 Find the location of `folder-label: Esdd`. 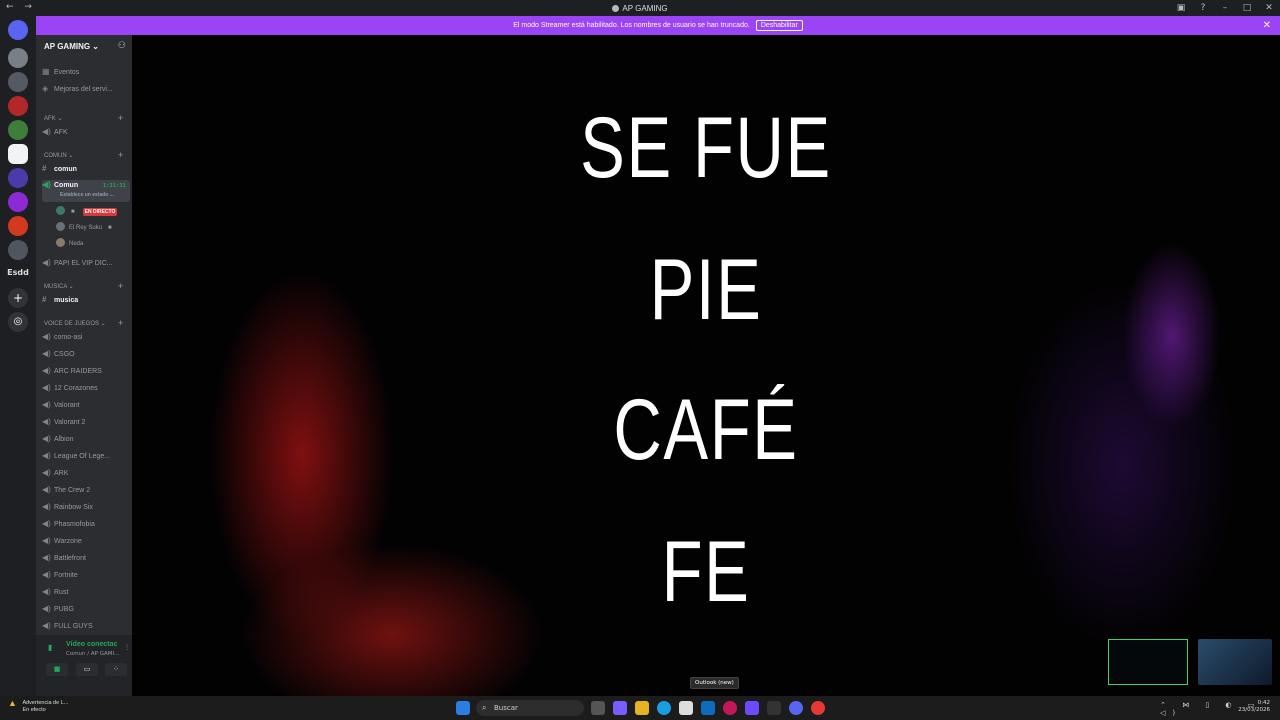

folder-label: Esdd is located at coordinates (18, 272).